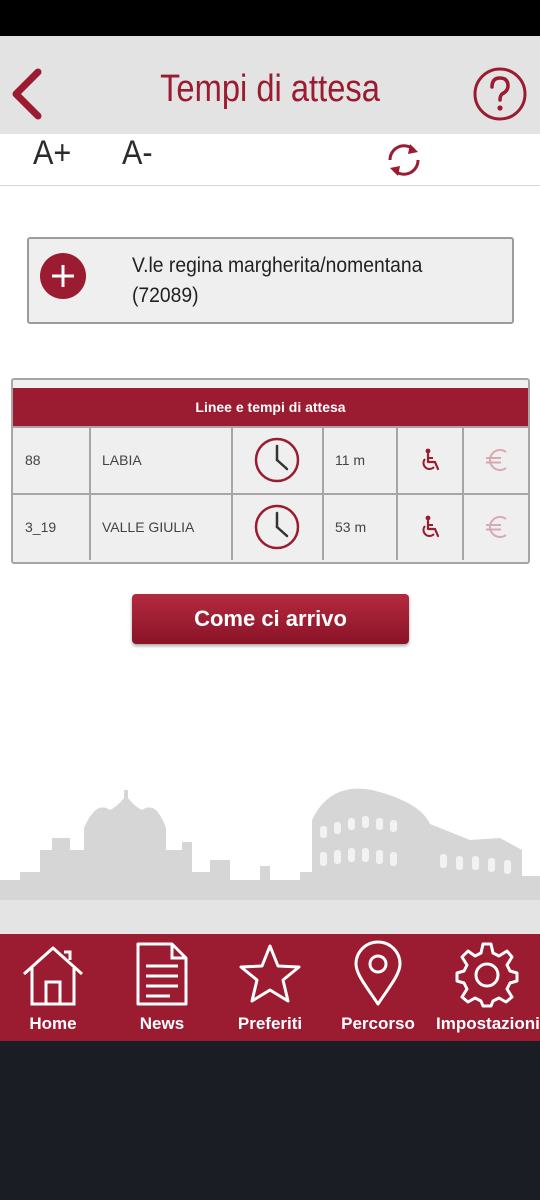 Image resolution: width=540 pixels, height=1200 pixels. Describe the element at coordinates (52, 153) in the screenshot. I see `font-increase-button: A+` at that location.